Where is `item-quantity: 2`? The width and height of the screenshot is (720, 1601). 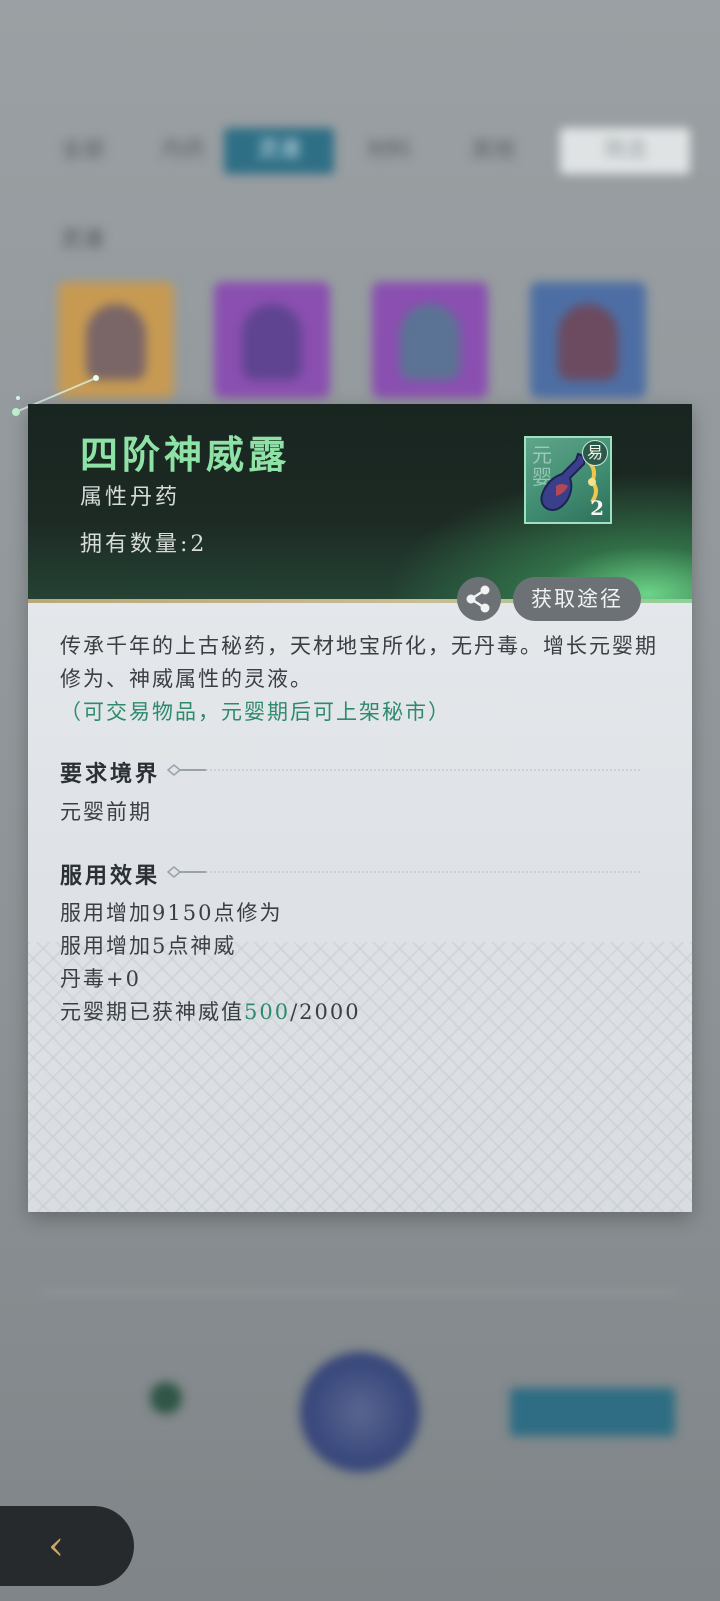 item-quantity: 2 is located at coordinates (597, 508).